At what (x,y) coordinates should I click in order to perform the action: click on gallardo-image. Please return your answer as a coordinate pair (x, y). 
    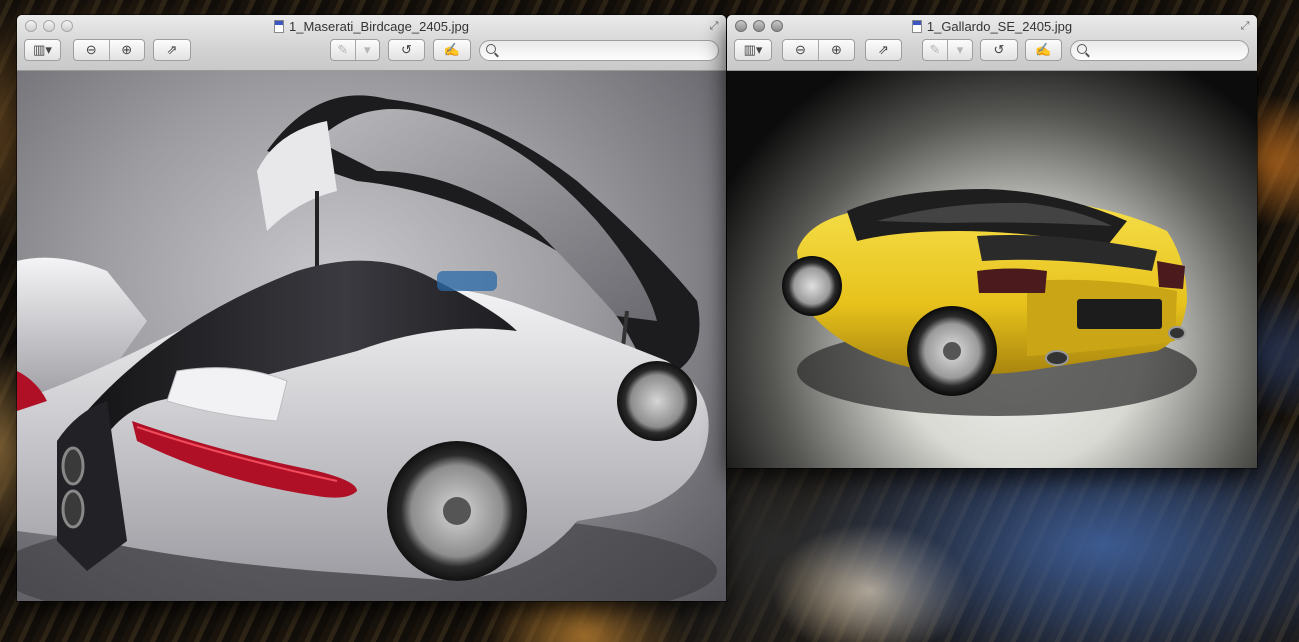
    Looking at the image, I should click on (989, 302).